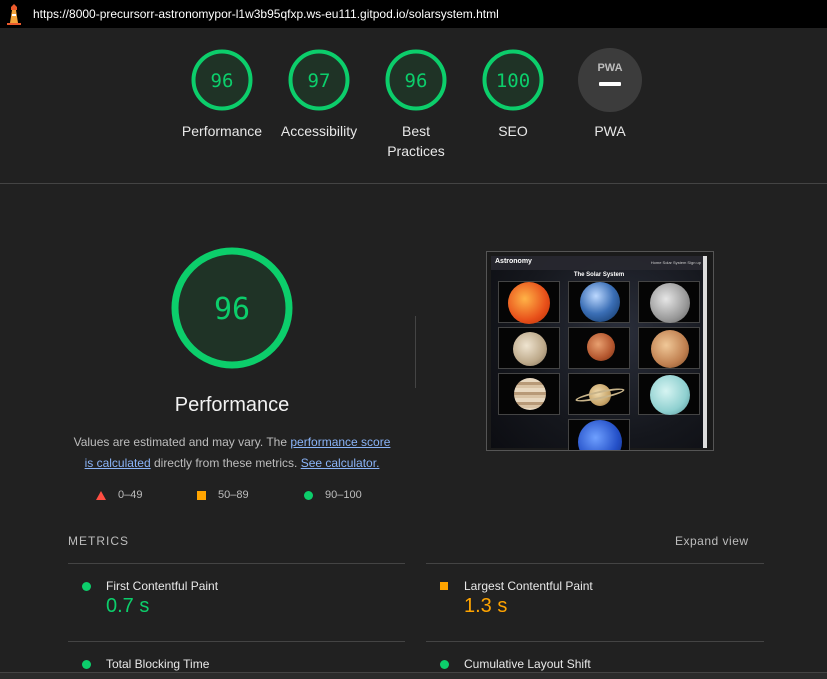  I want to click on gauge-accessibility: 97 Accessibility, so click(319, 94).